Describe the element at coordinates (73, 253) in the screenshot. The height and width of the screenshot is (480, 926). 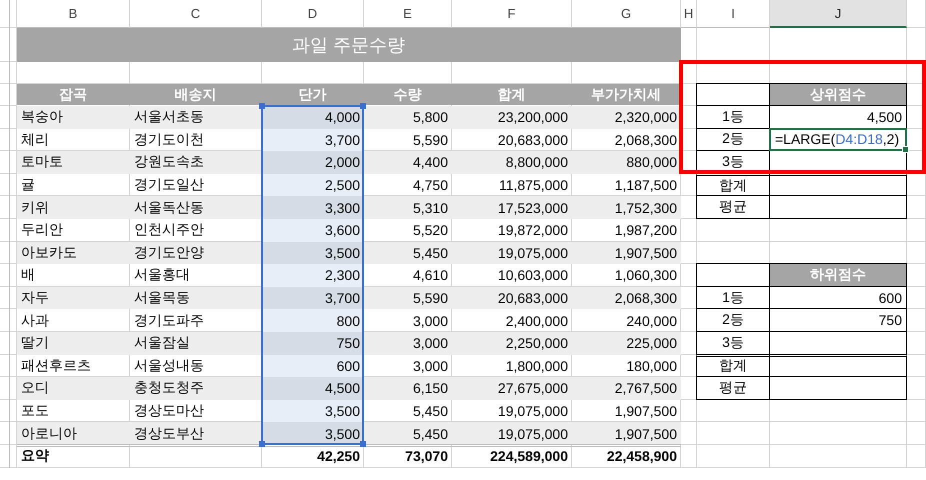
I see `table-cell: 아보카도` at that location.